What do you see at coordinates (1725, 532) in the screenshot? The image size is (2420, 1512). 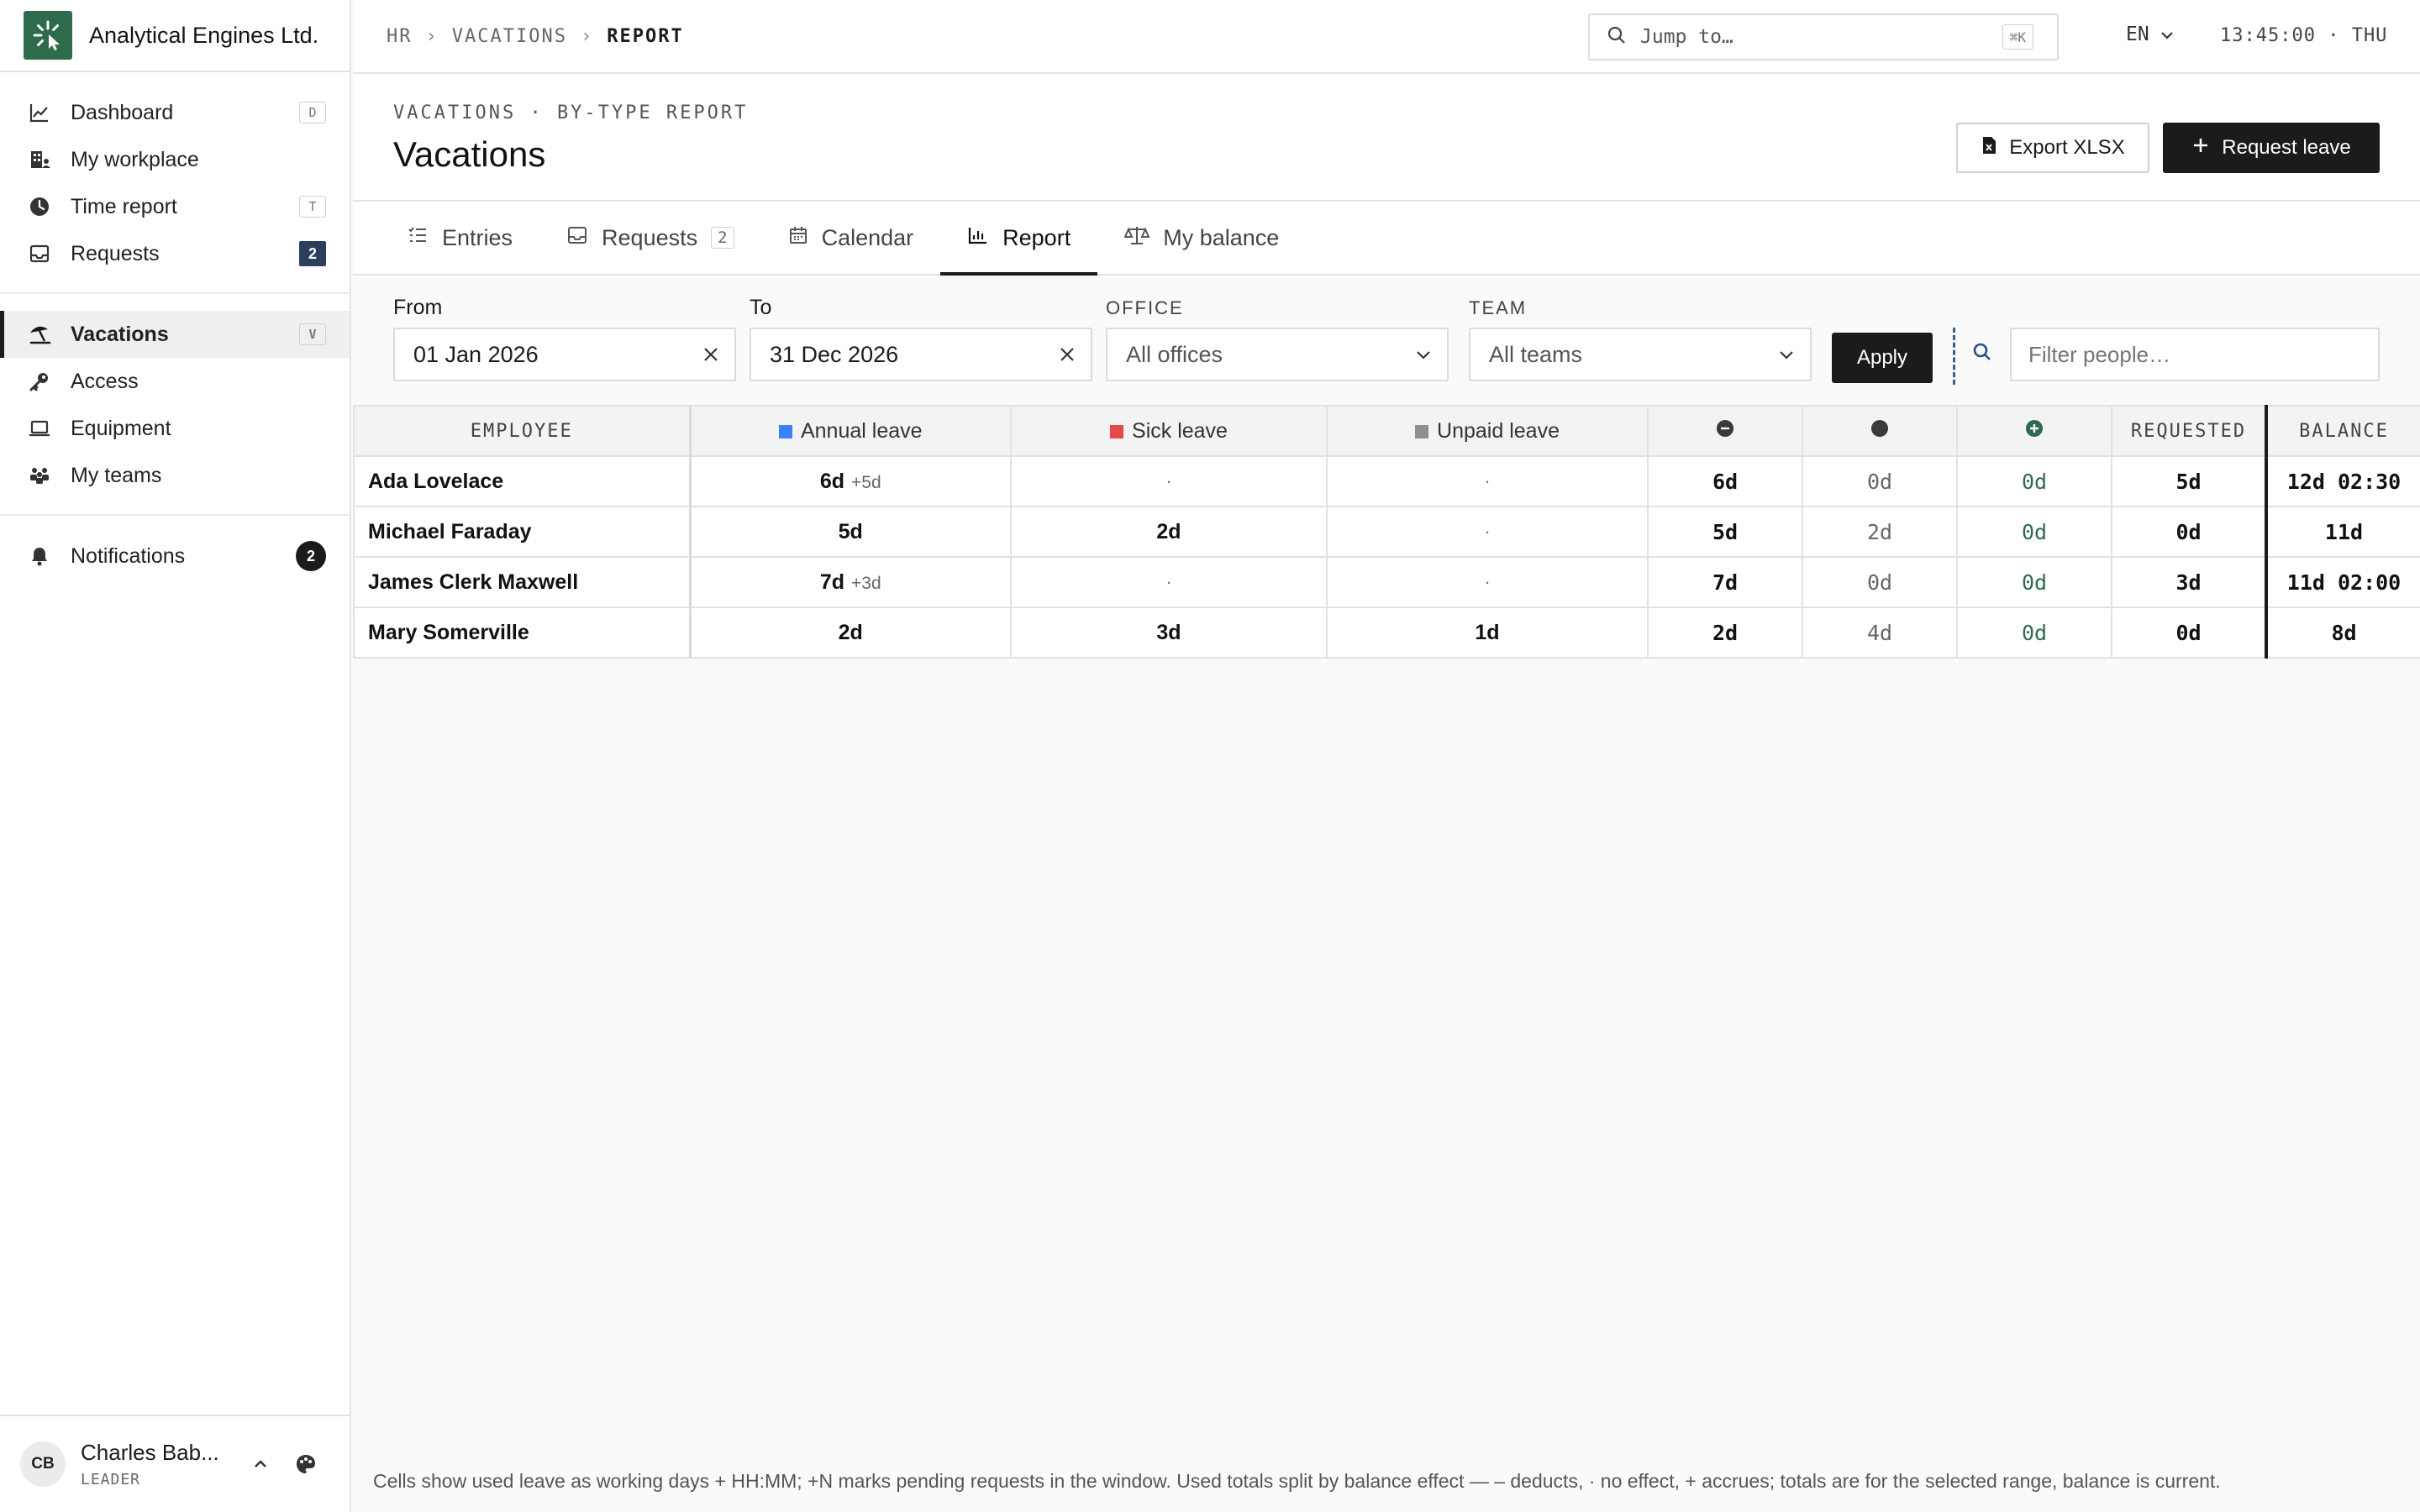 I see `deducts-cell: 5d` at bounding box center [1725, 532].